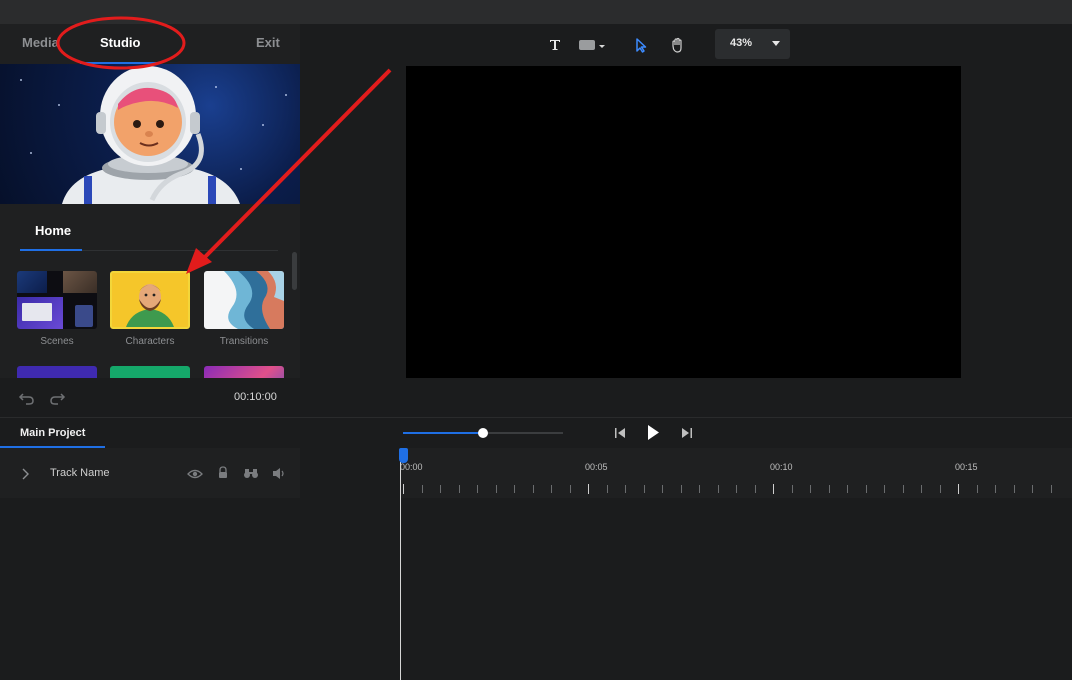 Image resolution: width=1072 pixels, height=680 pixels. I want to click on ruler-label: 00:10, so click(781, 467).